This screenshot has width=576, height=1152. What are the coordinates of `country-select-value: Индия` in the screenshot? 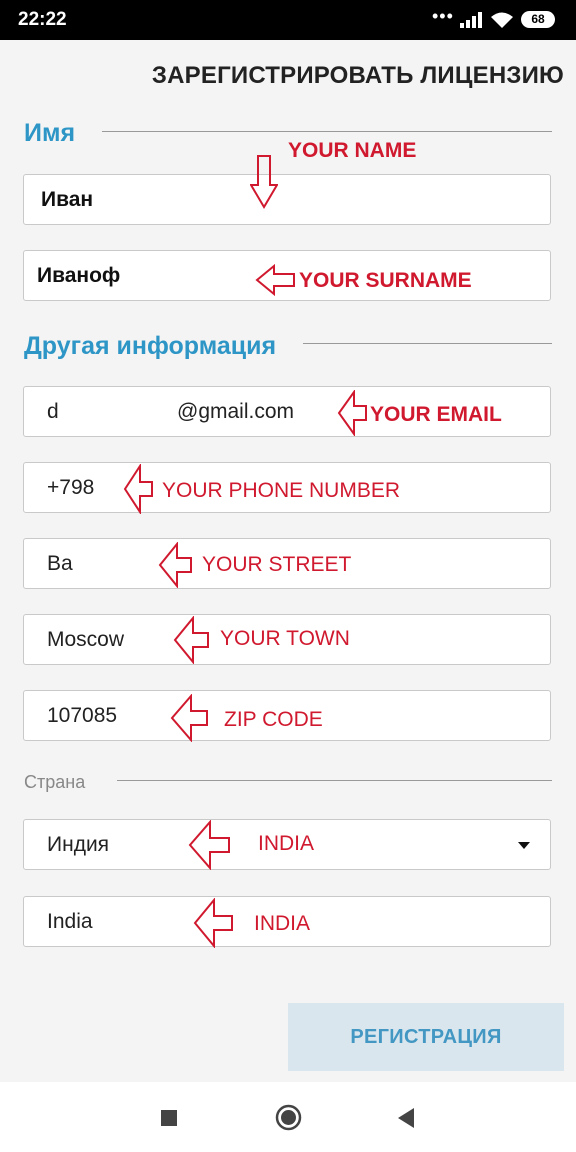 It's located at (78, 844).